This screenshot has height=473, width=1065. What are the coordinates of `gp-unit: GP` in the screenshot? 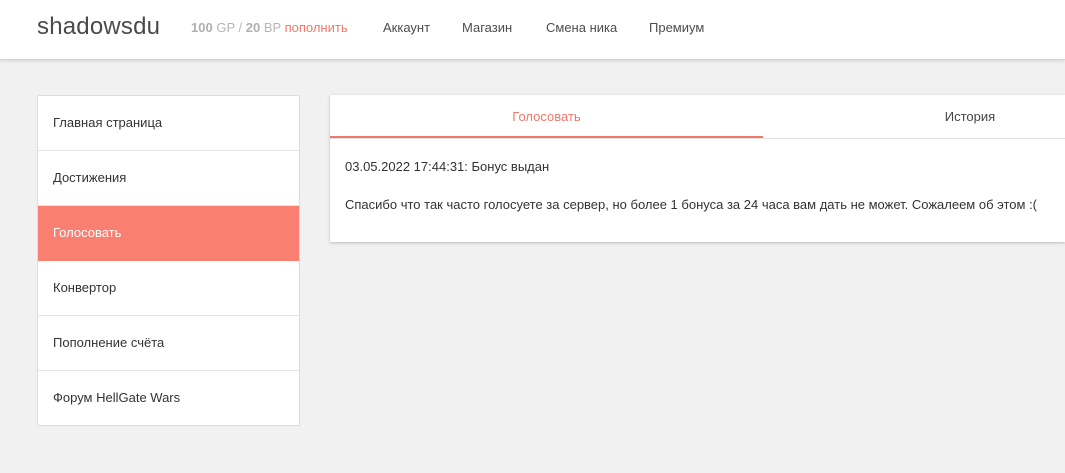 It's located at (225, 27).